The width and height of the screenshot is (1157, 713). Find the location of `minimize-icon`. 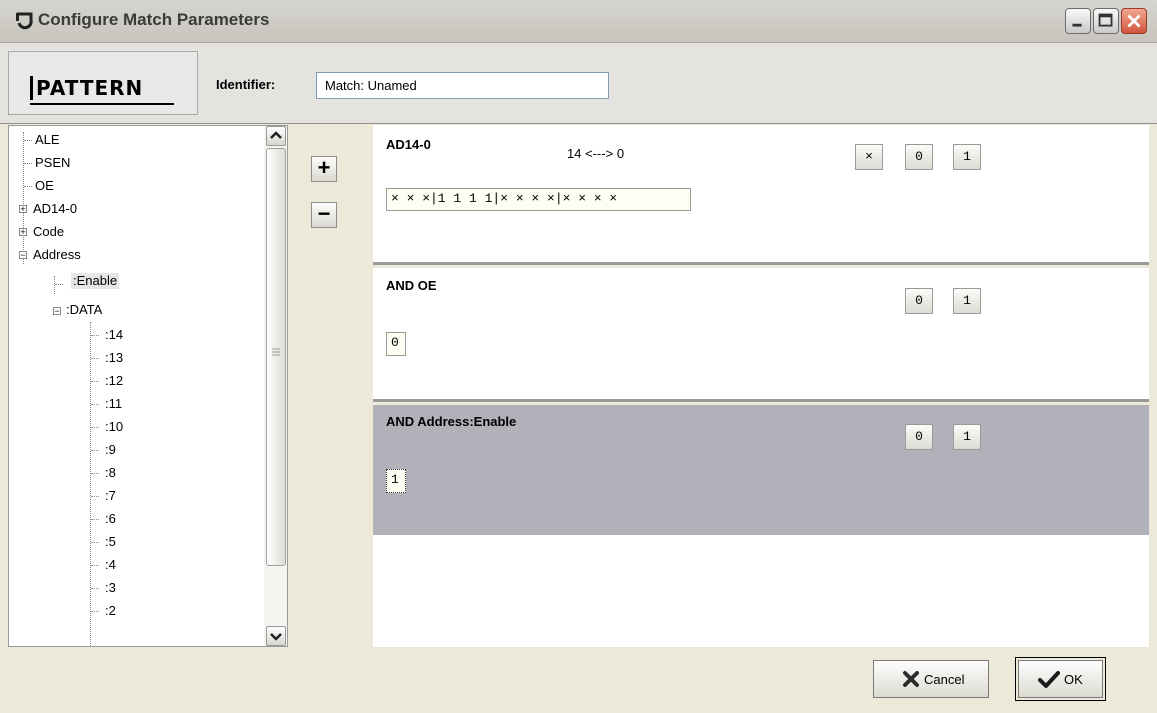

minimize-icon is located at coordinates (1077, 25).